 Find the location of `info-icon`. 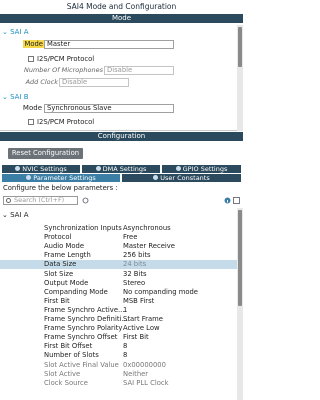

info-icon is located at coordinates (227, 200).